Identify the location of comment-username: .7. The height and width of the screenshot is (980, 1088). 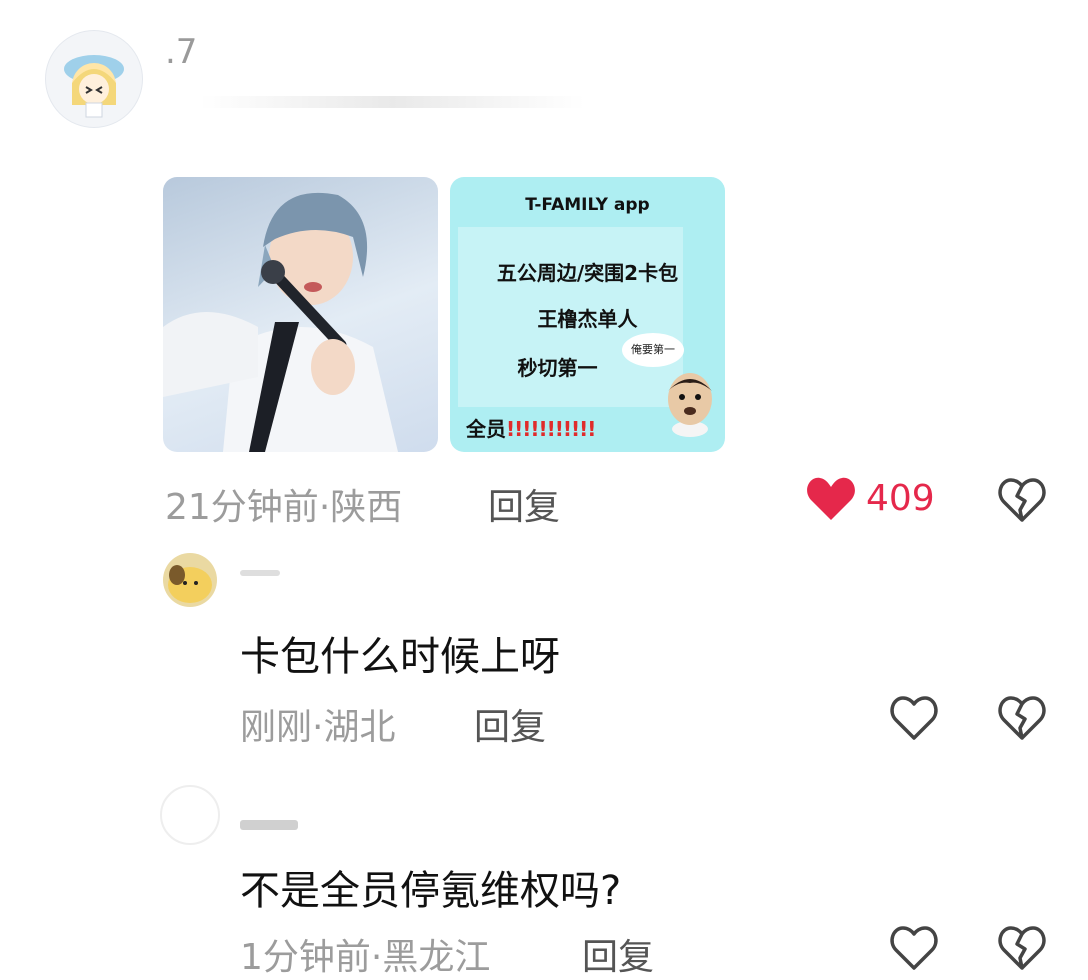
(181, 52).